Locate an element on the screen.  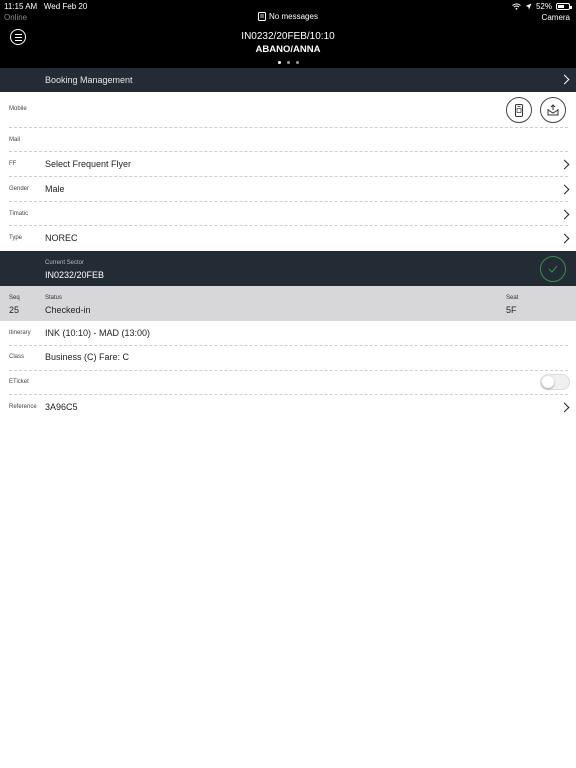
booking-management-row: Booking Management is located at coordinates (288, 80).